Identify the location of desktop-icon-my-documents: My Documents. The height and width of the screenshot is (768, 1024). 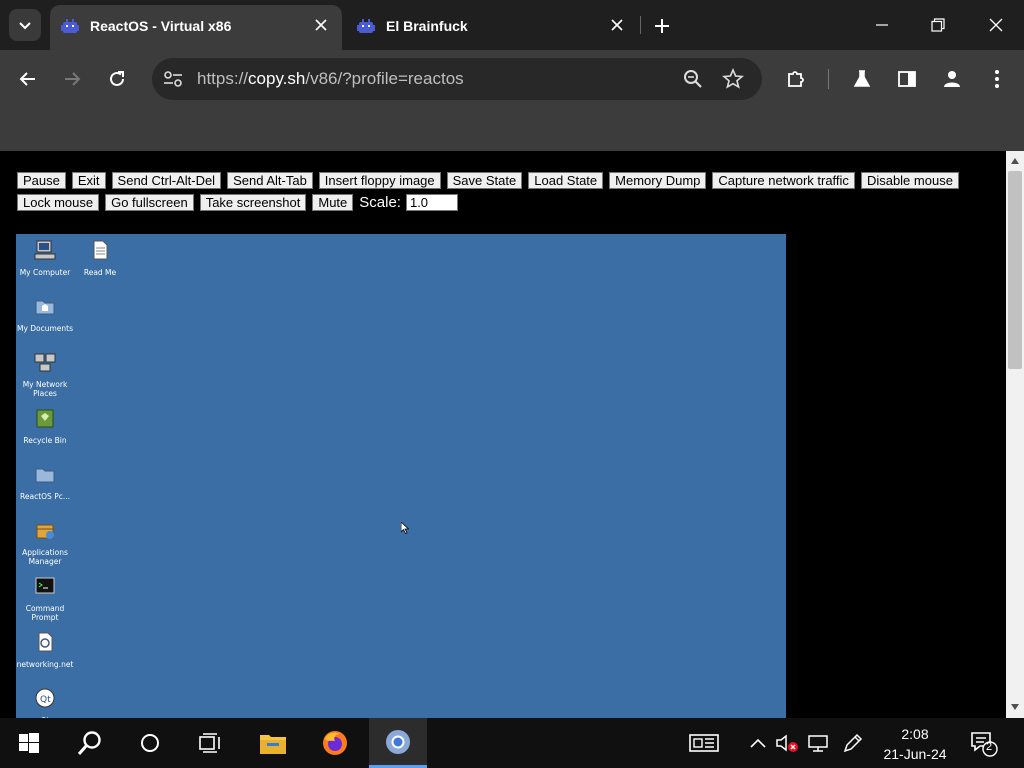
(45, 314).